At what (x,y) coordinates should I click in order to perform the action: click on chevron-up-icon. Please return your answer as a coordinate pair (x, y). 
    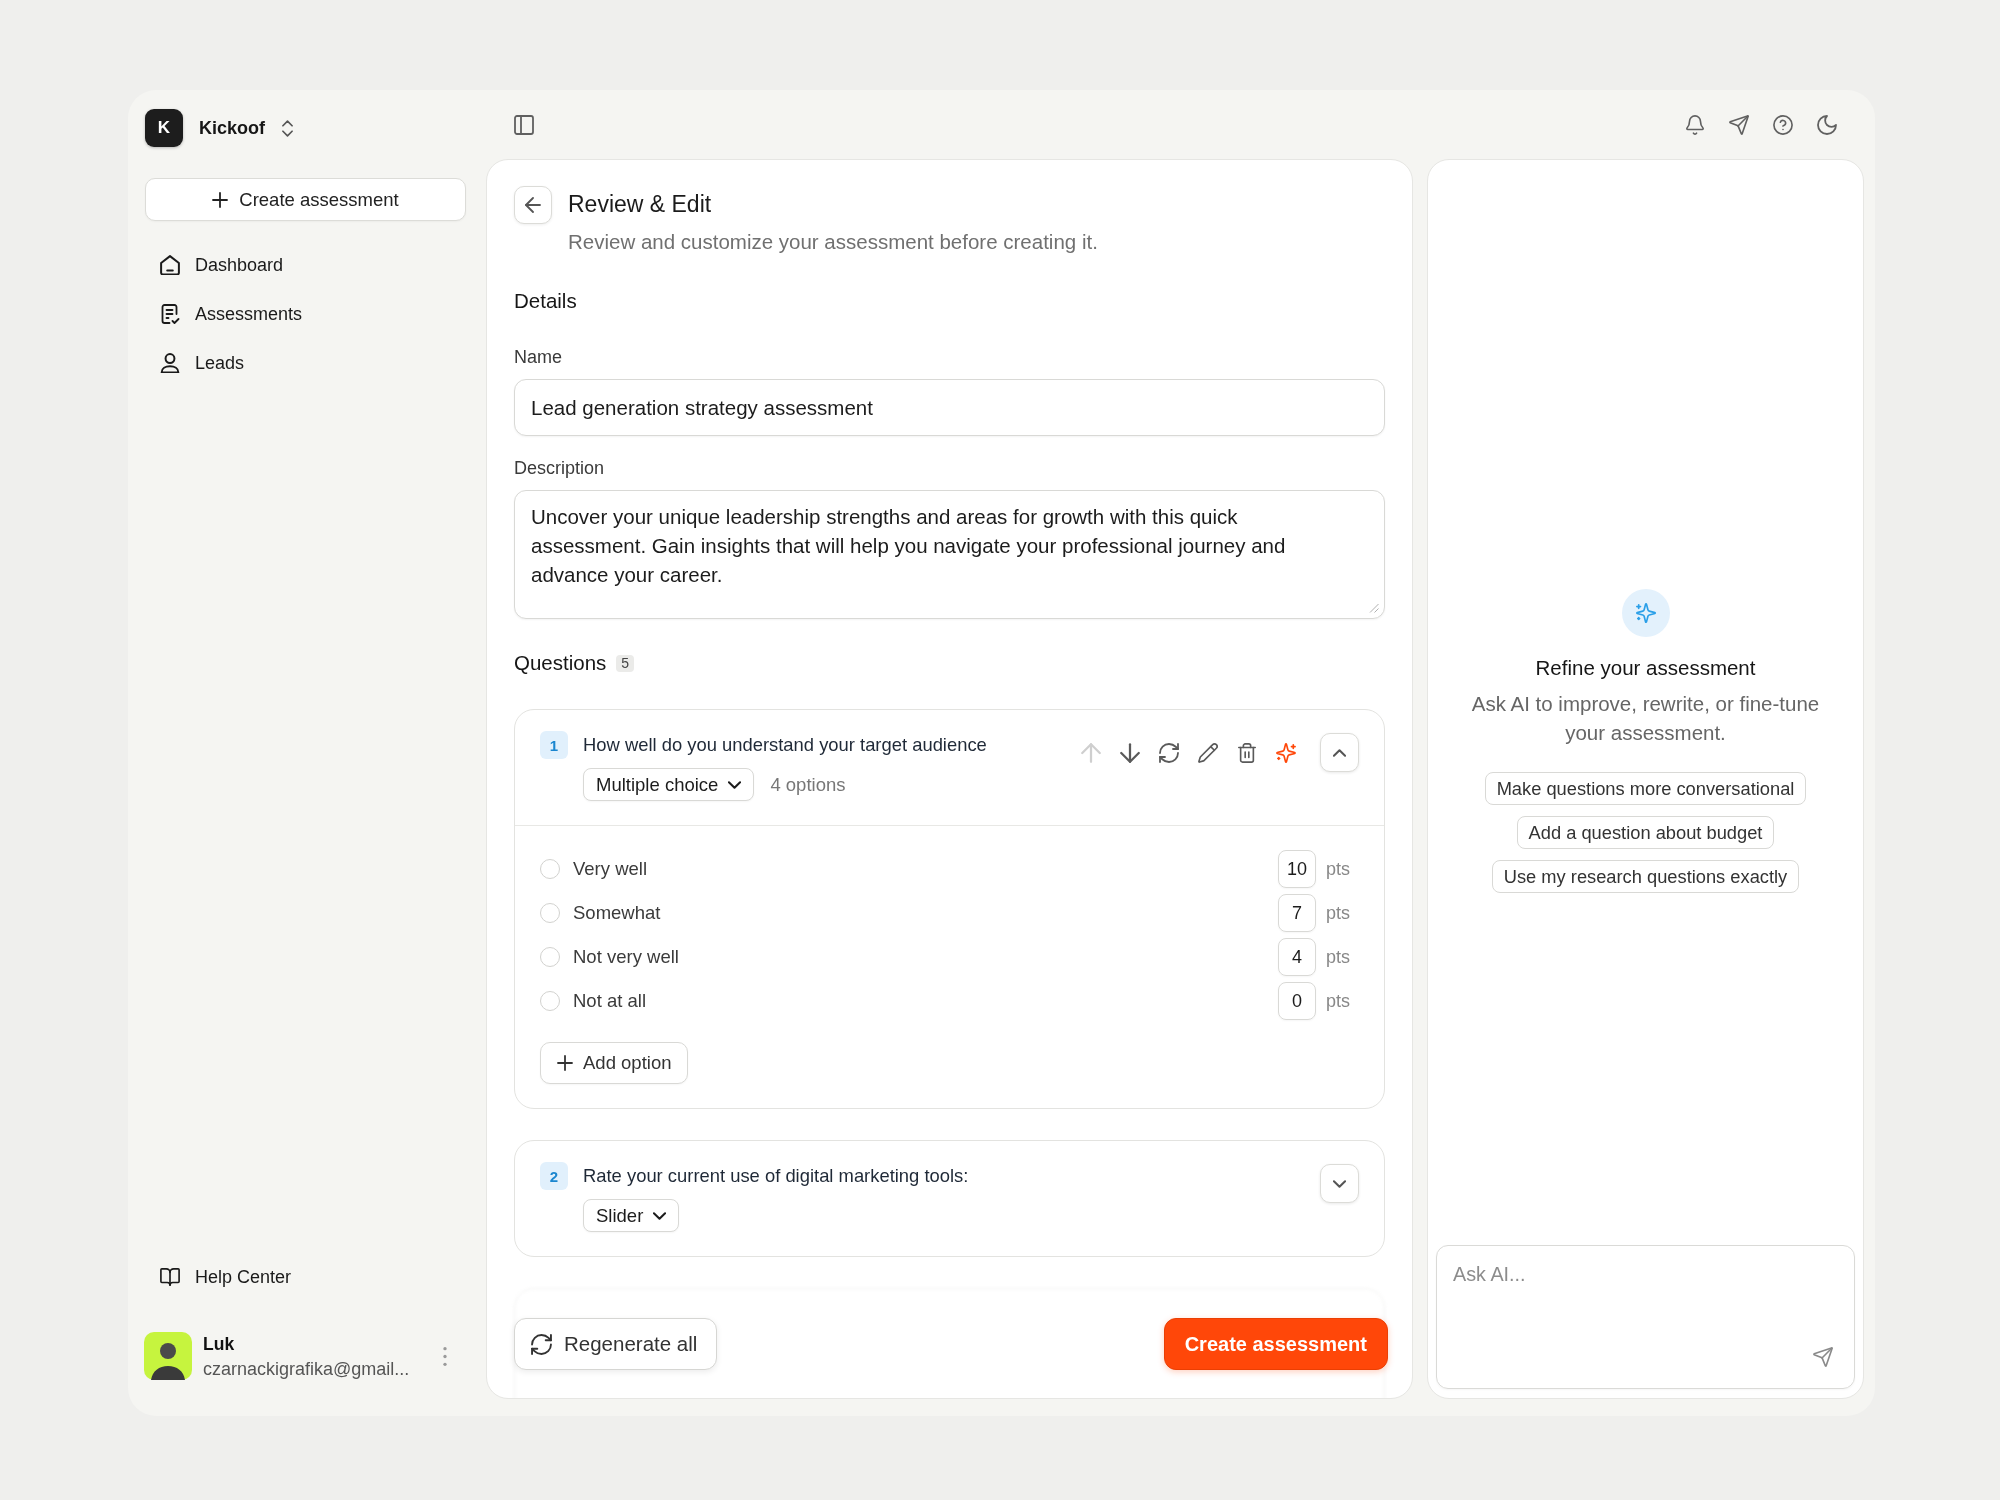
    Looking at the image, I should click on (1339, 752).